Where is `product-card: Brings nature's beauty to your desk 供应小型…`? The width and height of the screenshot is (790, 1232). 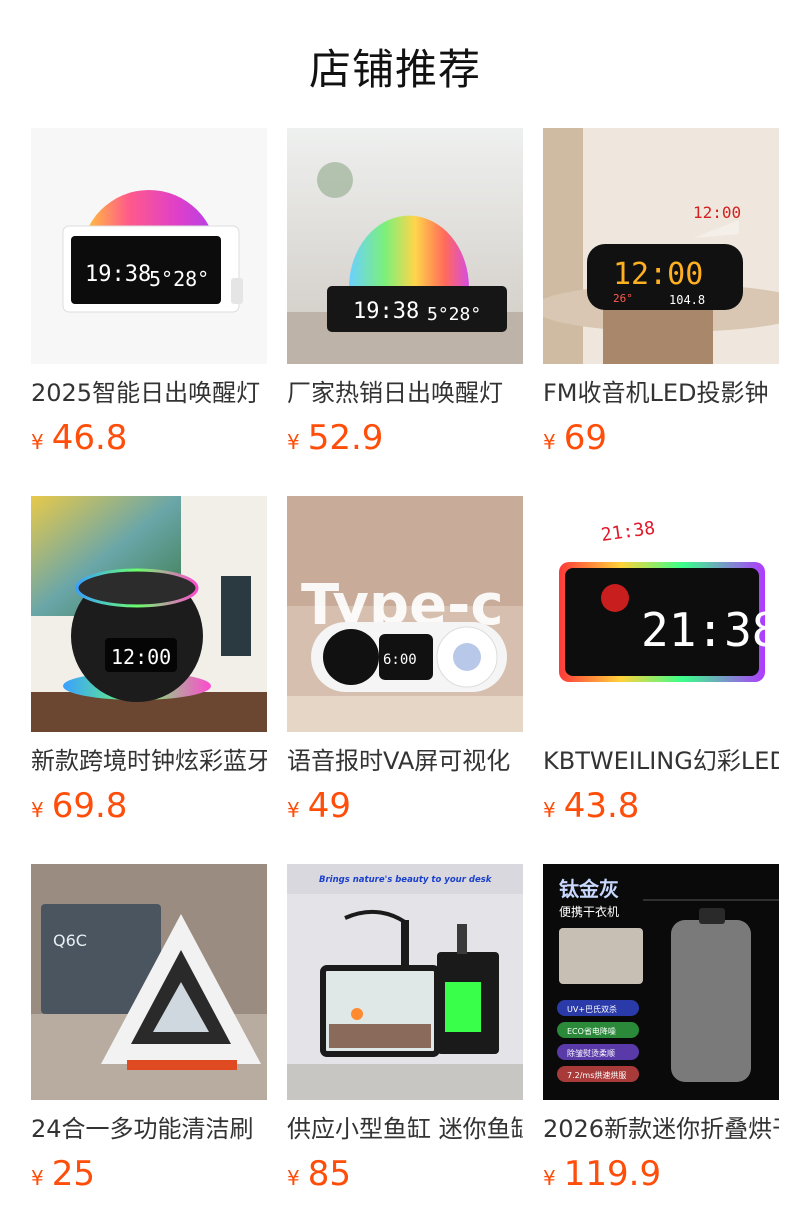
product-card: Brings nature's beauty to your desk 供应小型… is located at coordinates (405, 1034).